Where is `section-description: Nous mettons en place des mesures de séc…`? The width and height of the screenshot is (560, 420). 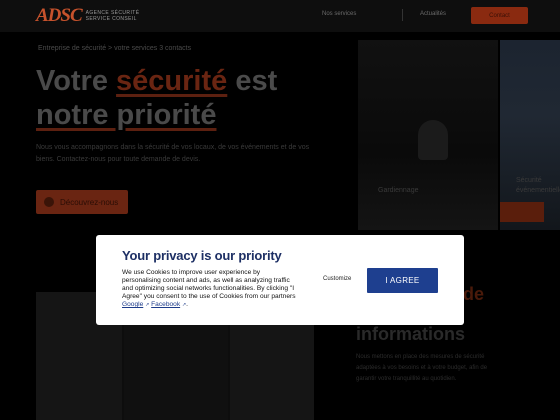
section-description: Nous mettons en place des mesures de séc… is located at coordinates (422, 368).